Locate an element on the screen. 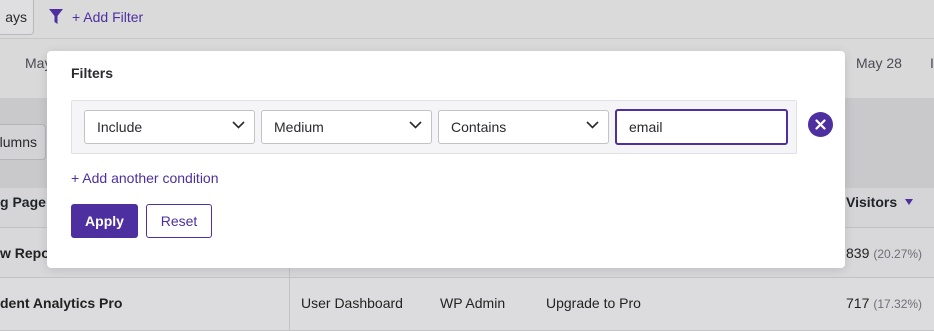 Image resolution: width=934 pixels, height=331 pixels. sort-desc-icon is located at coordinates (909, 202).